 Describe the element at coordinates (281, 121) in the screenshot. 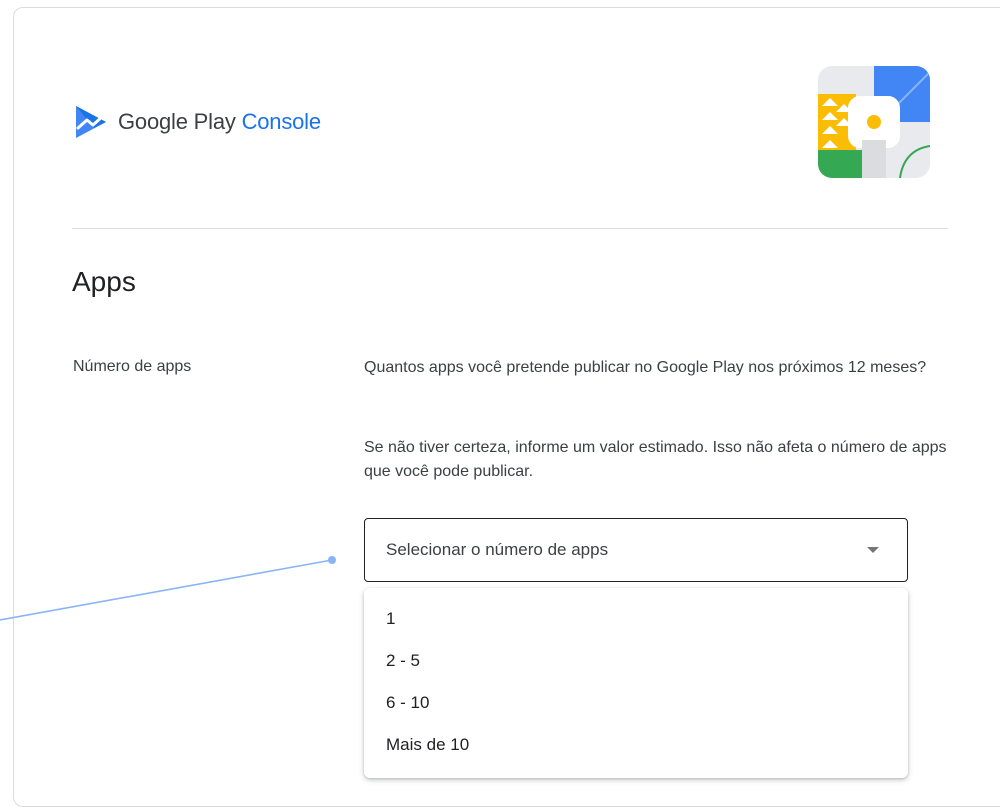

I see `brand-console: Console` at that location.